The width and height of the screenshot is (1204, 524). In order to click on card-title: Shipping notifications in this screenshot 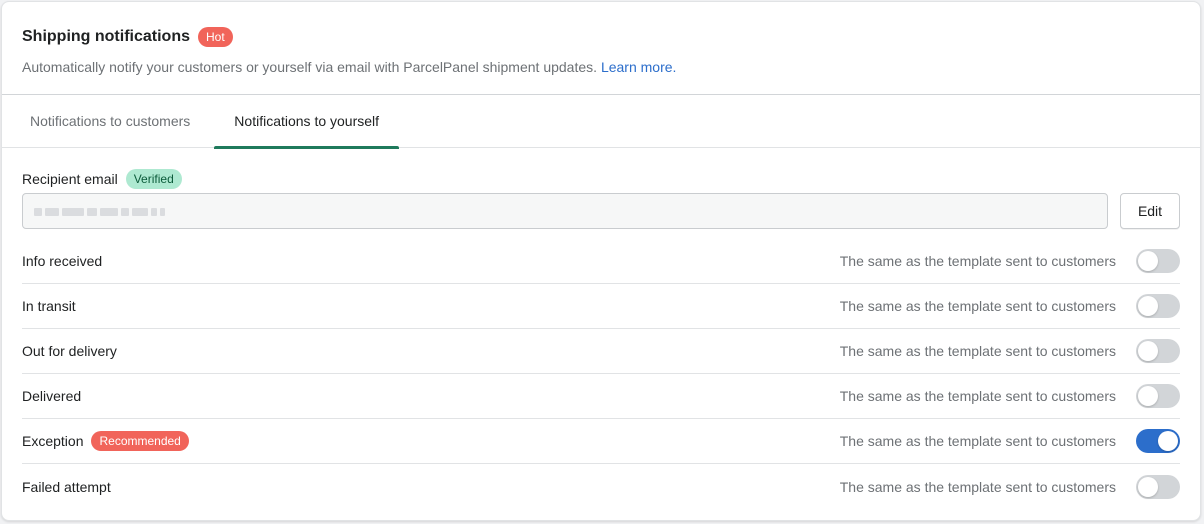, I will do `click(106, 36)`.